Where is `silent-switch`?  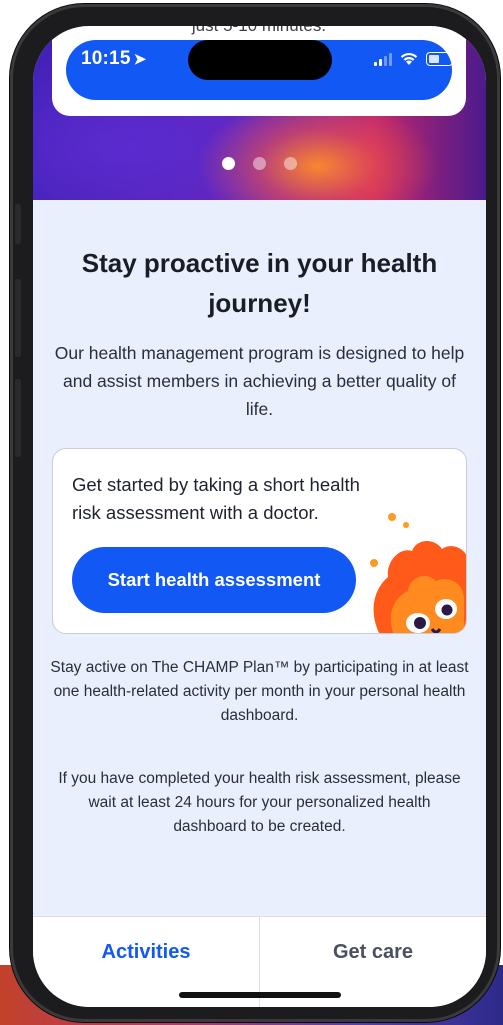
silent-switch is located at coordinates (18, 224).